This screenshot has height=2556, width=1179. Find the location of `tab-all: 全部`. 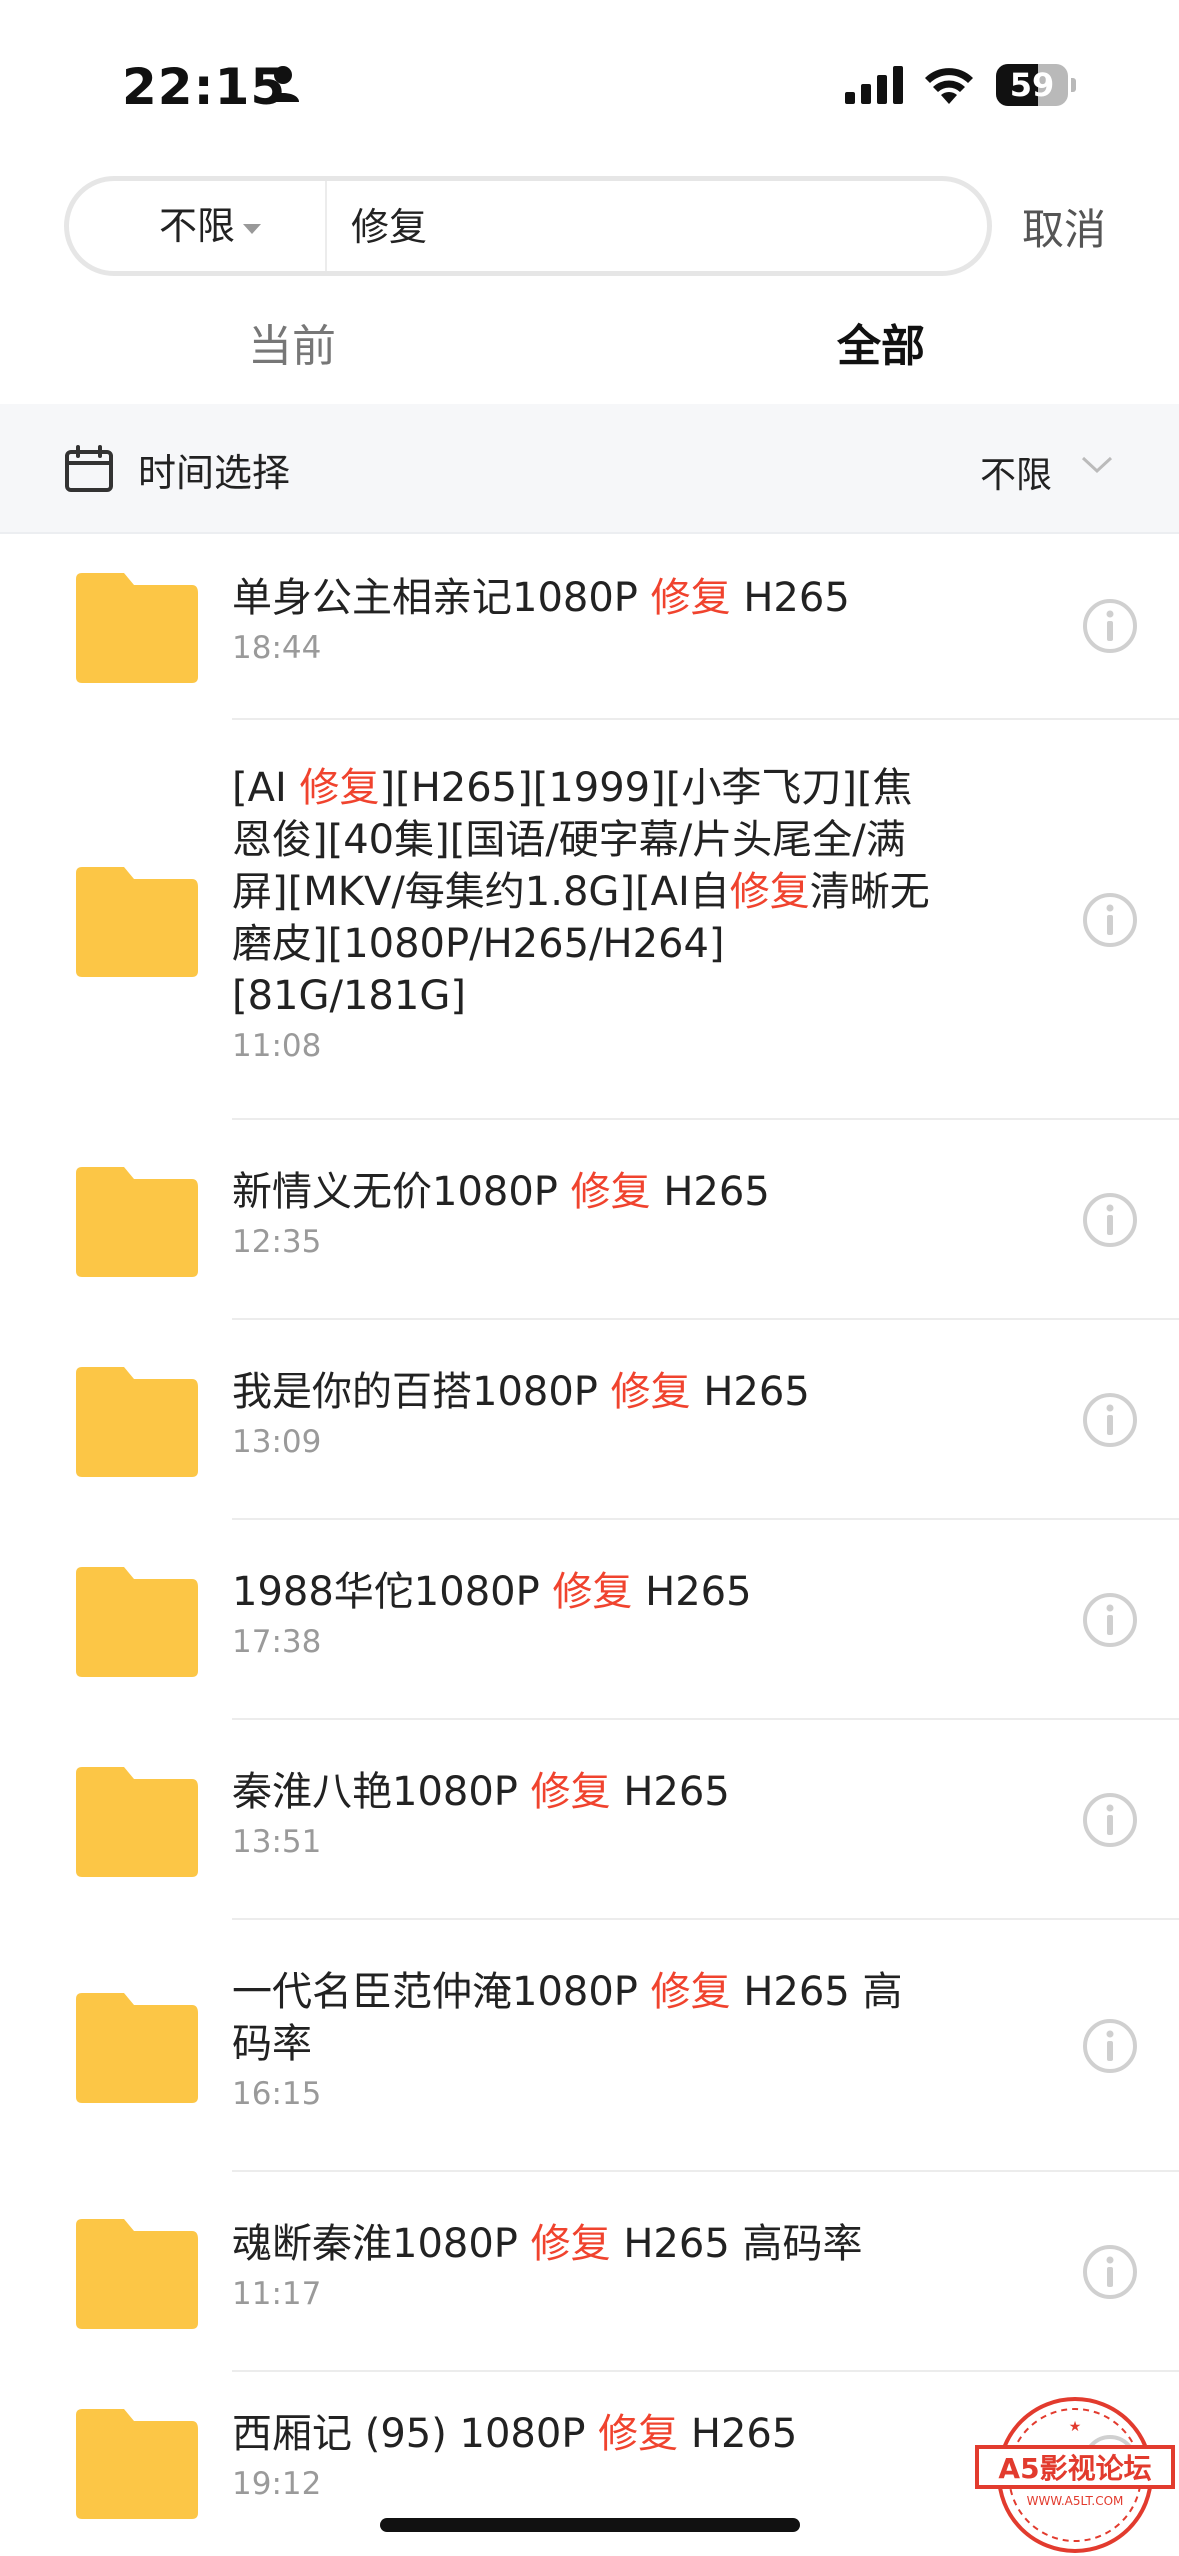

tab-all: 全部 is located at coordinates (881, 342).